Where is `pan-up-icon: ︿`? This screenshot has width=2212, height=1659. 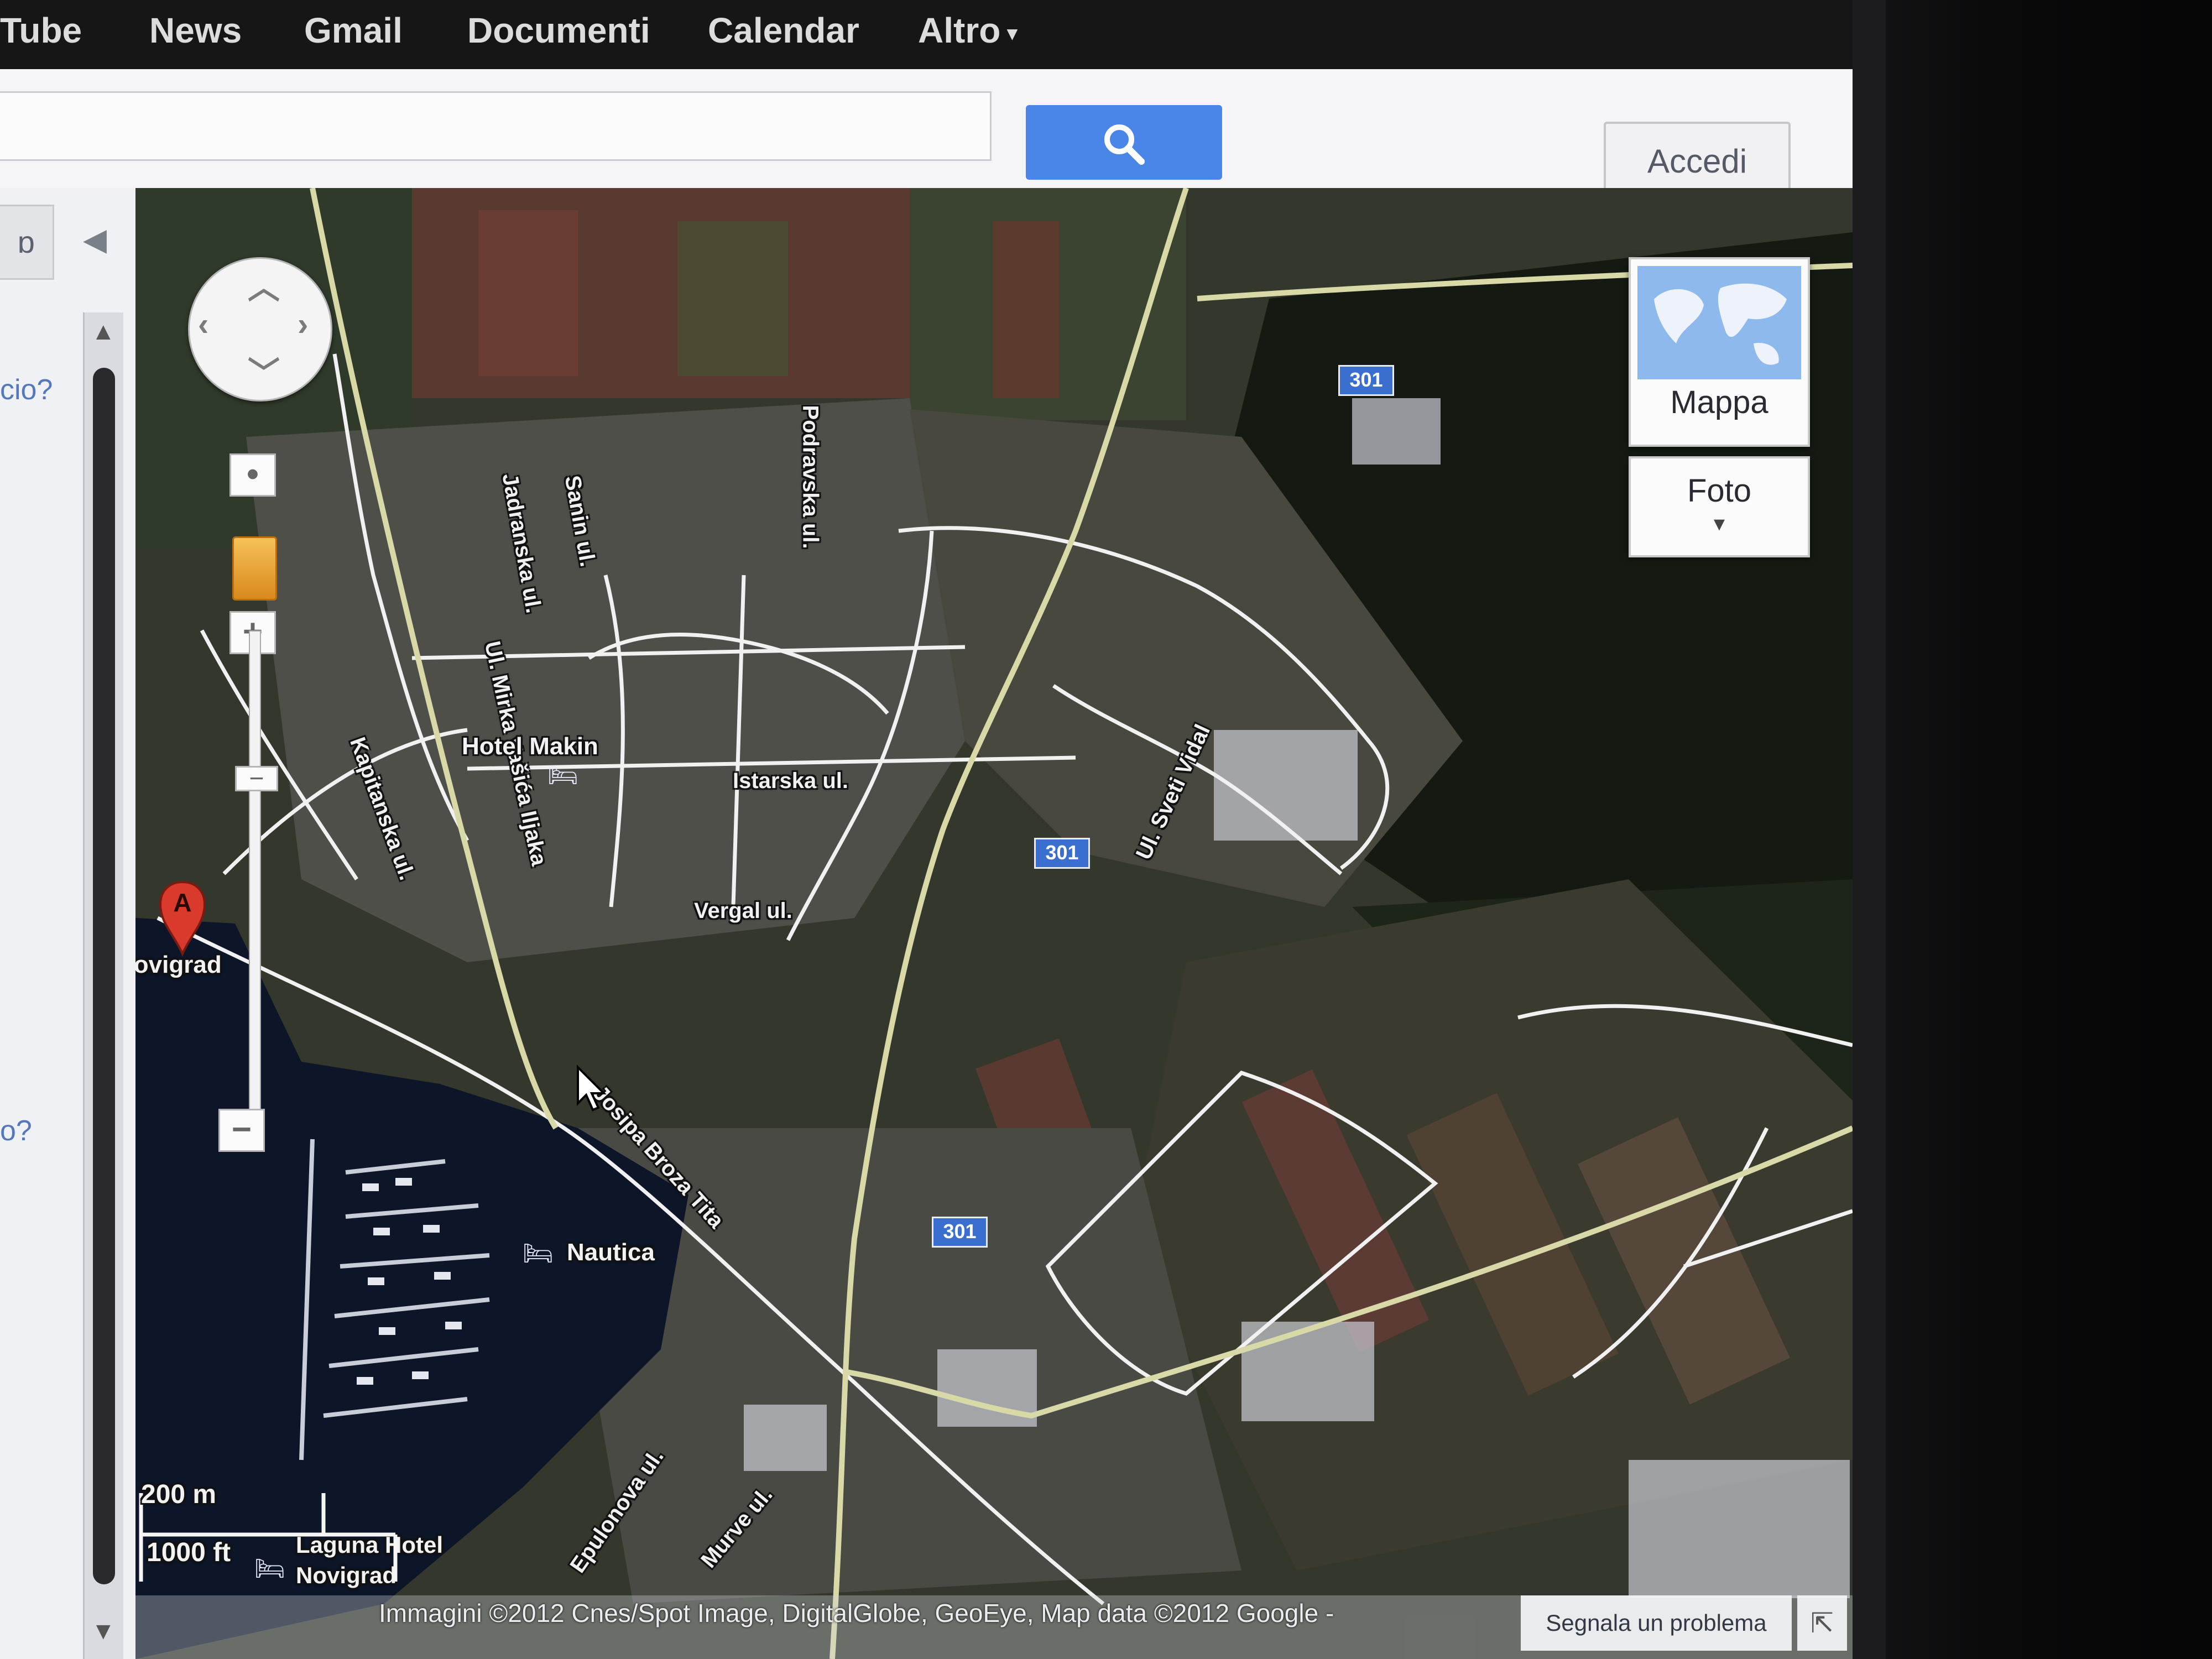 pan-up-icon: ︿ is located at coordinates (264, 285).